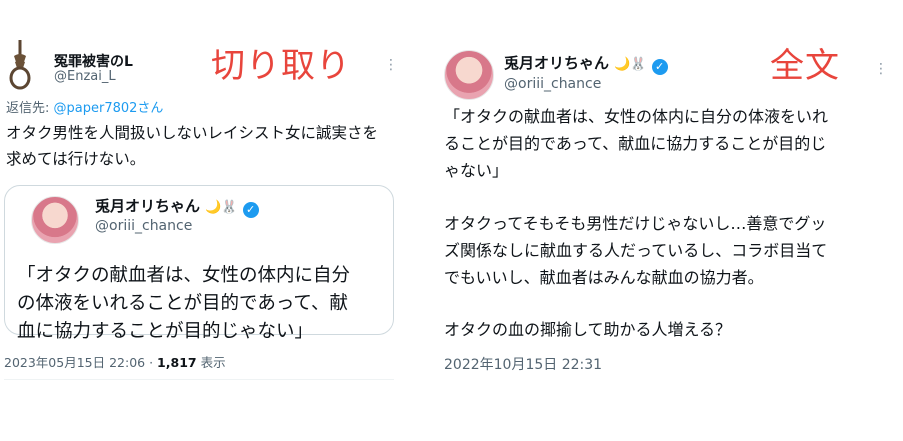 The height and width of the screenshot is (441, 903). What do you see at coordinates (192, 133) in the screenshot?
I see `tweet-body-line: オタク男性を人間扱いしないレイシスト女に誠実さを` at bounding box center [192, 133].